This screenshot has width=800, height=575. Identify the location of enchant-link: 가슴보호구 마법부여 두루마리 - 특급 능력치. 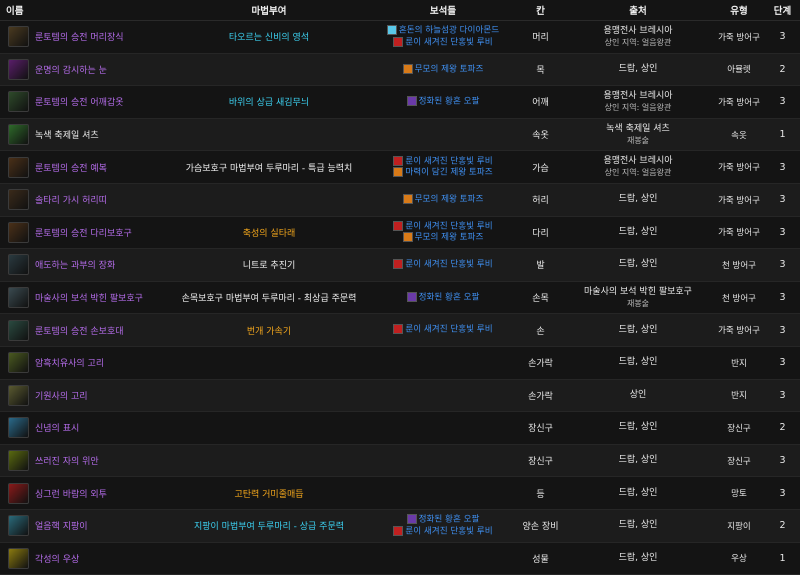
(269, 169).